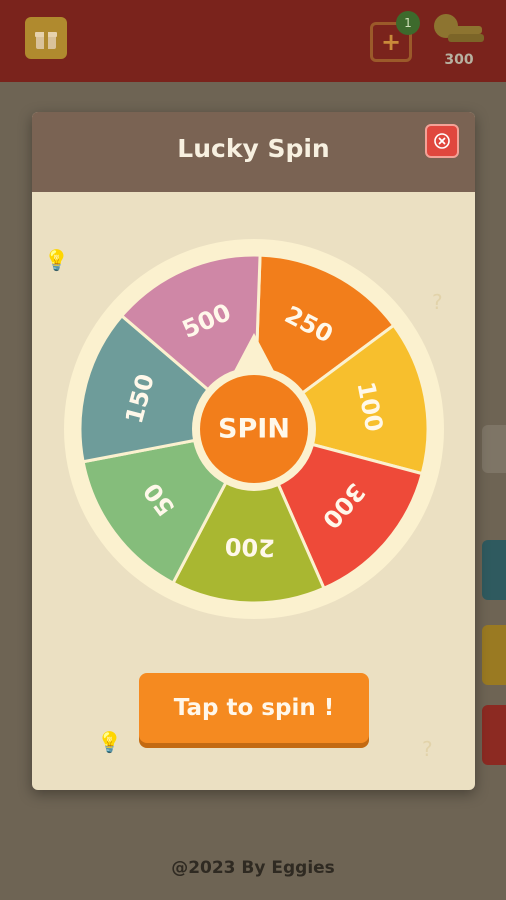  I want to click on top-bar: + 1 300, so click(253, 41).